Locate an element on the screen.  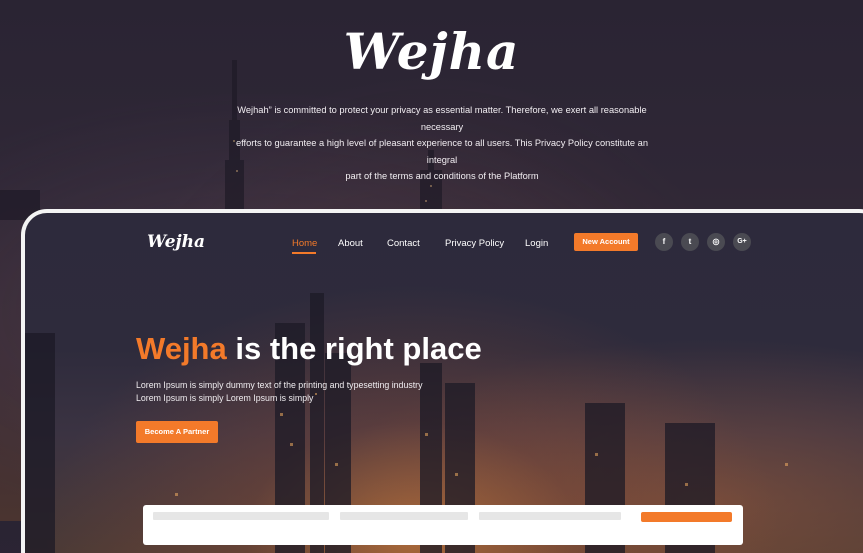
become-partner-button: Become A Partner is located at coordinates (177, 432).